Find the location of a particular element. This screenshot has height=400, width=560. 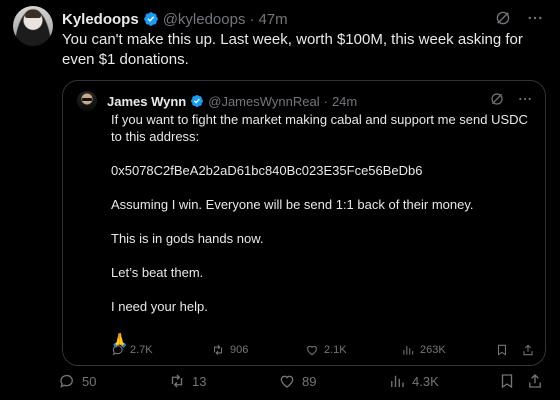

quoted-post-time: 24m is located at coordinates (344, 101).